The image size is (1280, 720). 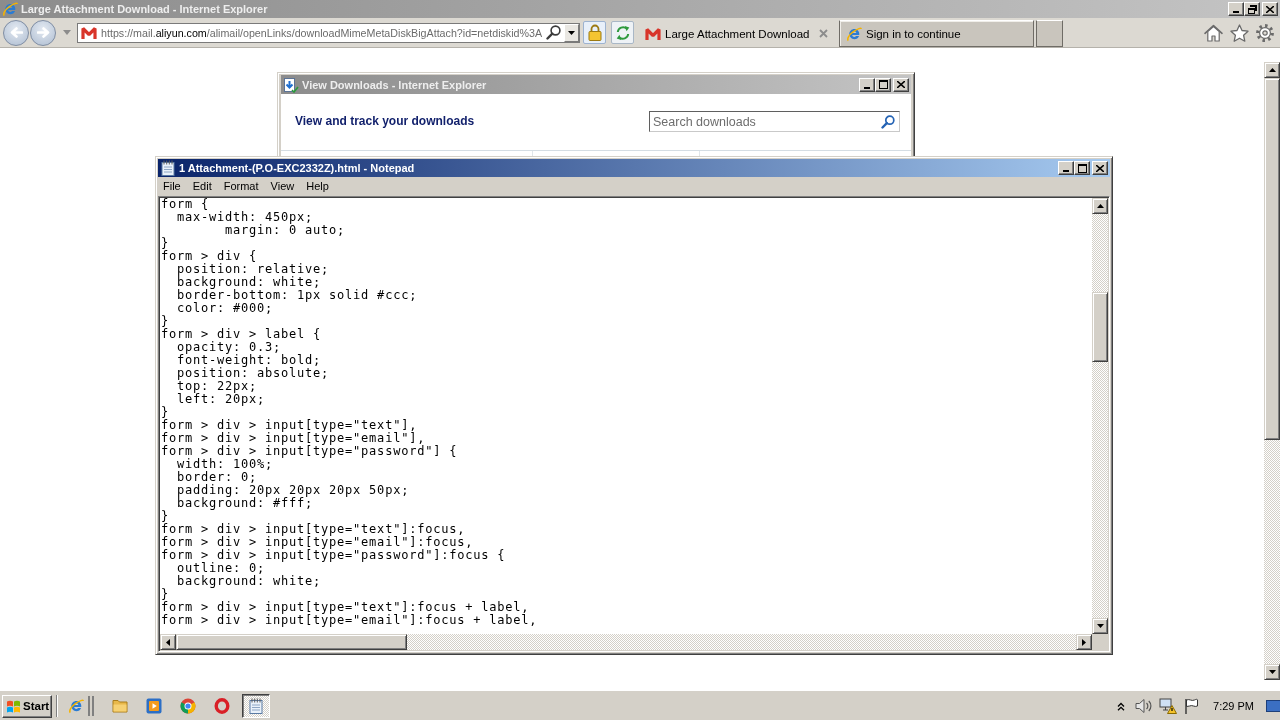 I want to click on menu-item: Format, so click(x=241, y=186).